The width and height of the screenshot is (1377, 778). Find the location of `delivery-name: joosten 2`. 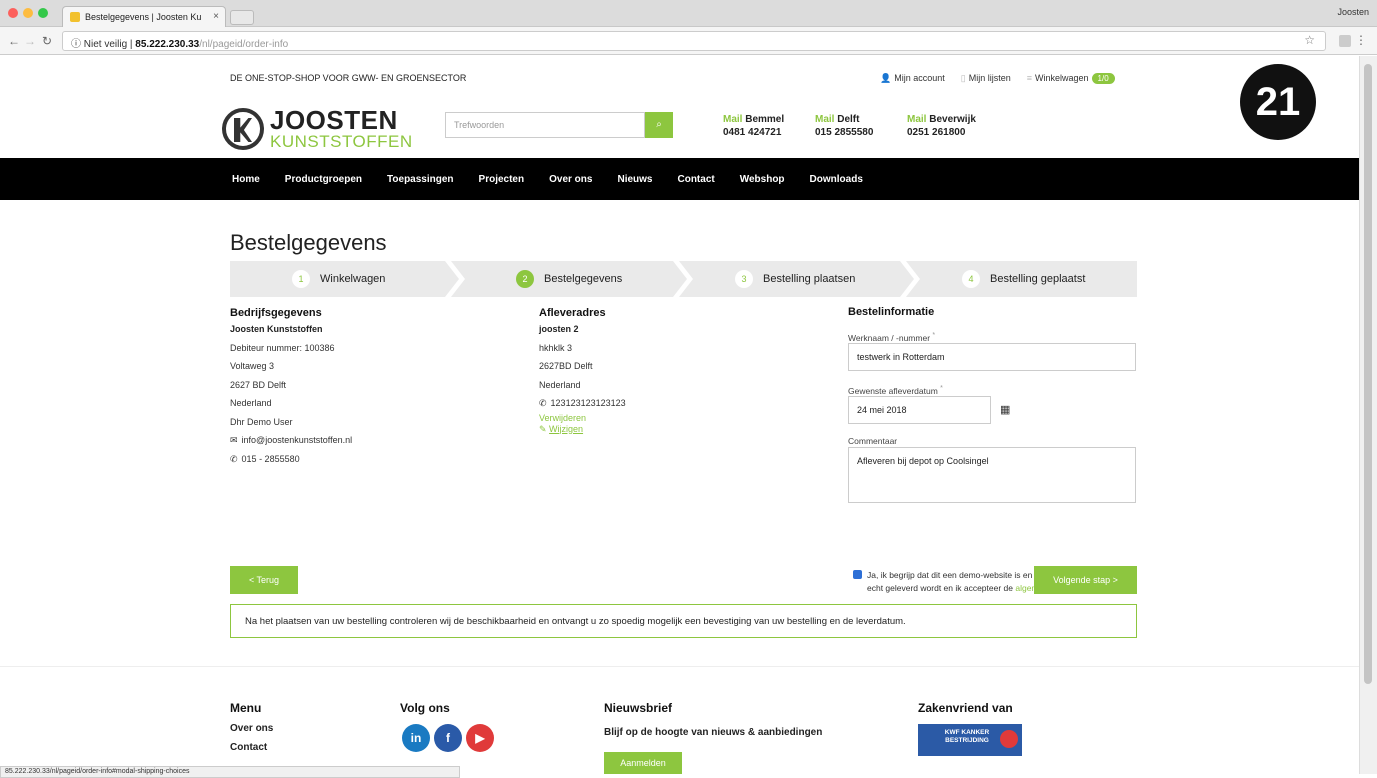

delivery-name: joosten 2 is located at coordinates (559, 329).